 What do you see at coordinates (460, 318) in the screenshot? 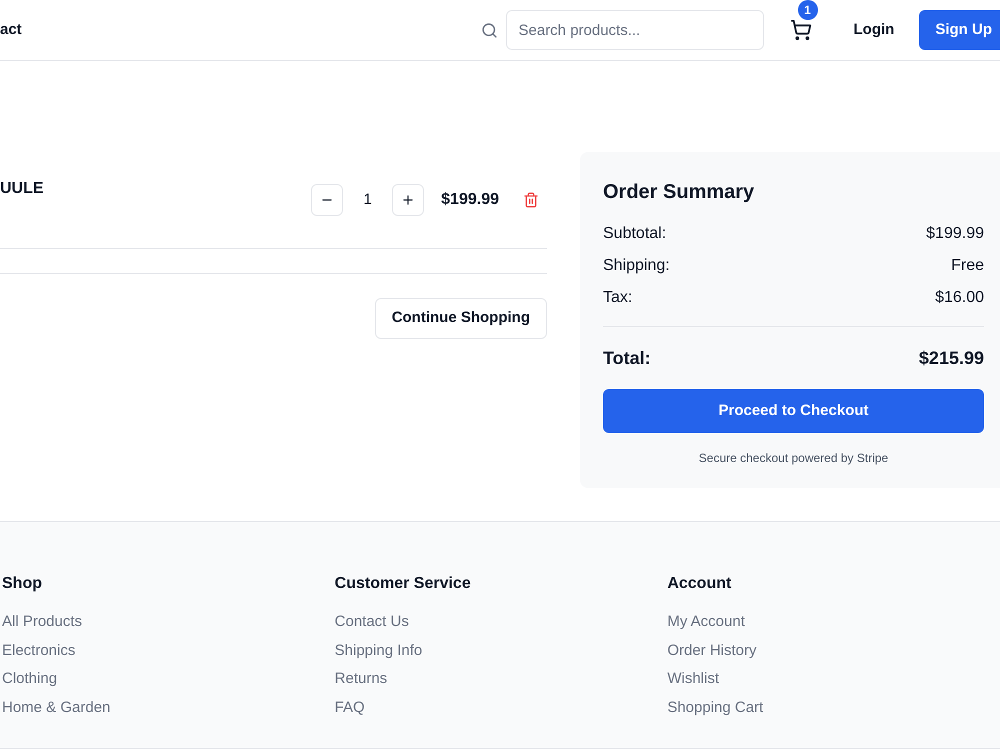
I see `continue-shopping-button: Continue Shopping` at bounding box center [460, 318].